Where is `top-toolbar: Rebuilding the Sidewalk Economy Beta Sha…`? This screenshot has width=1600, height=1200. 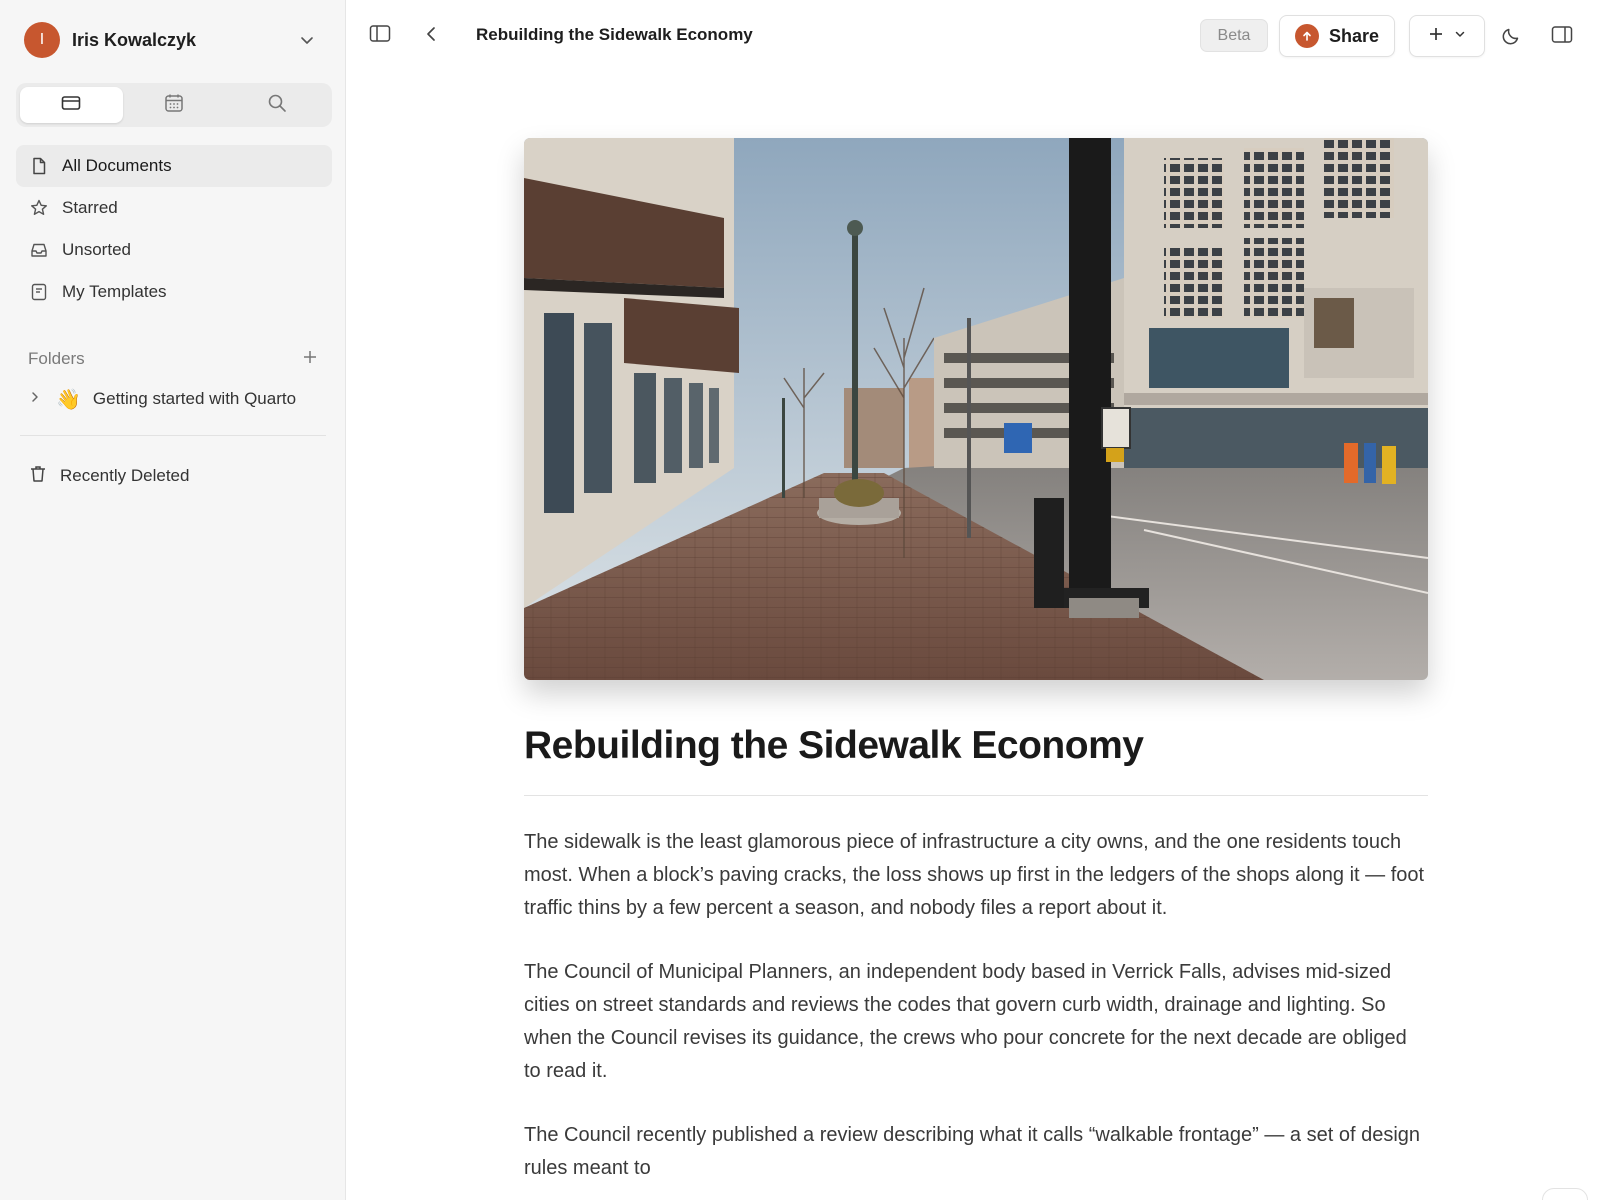
top-toolbar: Rebuilding the Sidewalk Economy Beta Sha… is located at coordinates (973, 37).